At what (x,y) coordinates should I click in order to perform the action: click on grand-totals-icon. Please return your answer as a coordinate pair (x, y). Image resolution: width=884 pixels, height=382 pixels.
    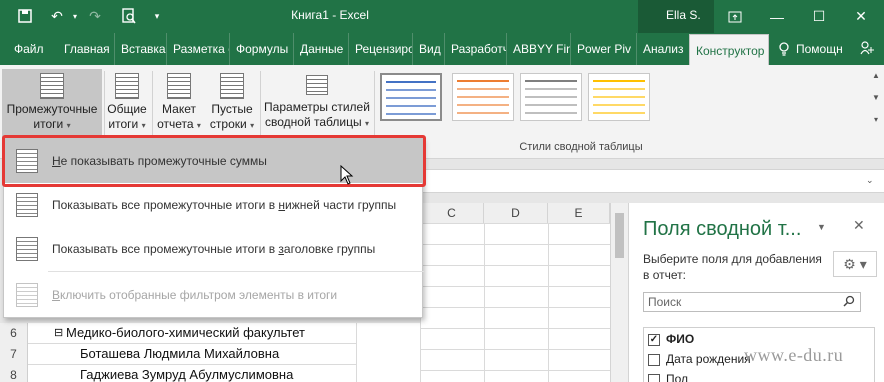
    Looking at the image, I should click on (127, 86).